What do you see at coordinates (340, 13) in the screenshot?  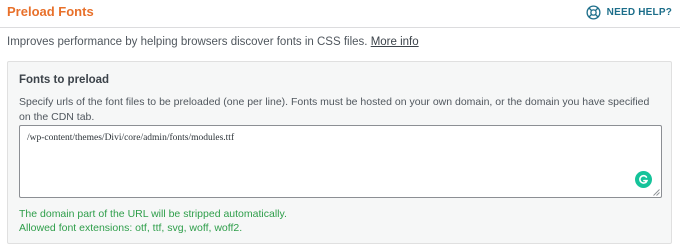 I see `section-header: Preload Fonts NEED HELP?` at bounding box center [340, 13].